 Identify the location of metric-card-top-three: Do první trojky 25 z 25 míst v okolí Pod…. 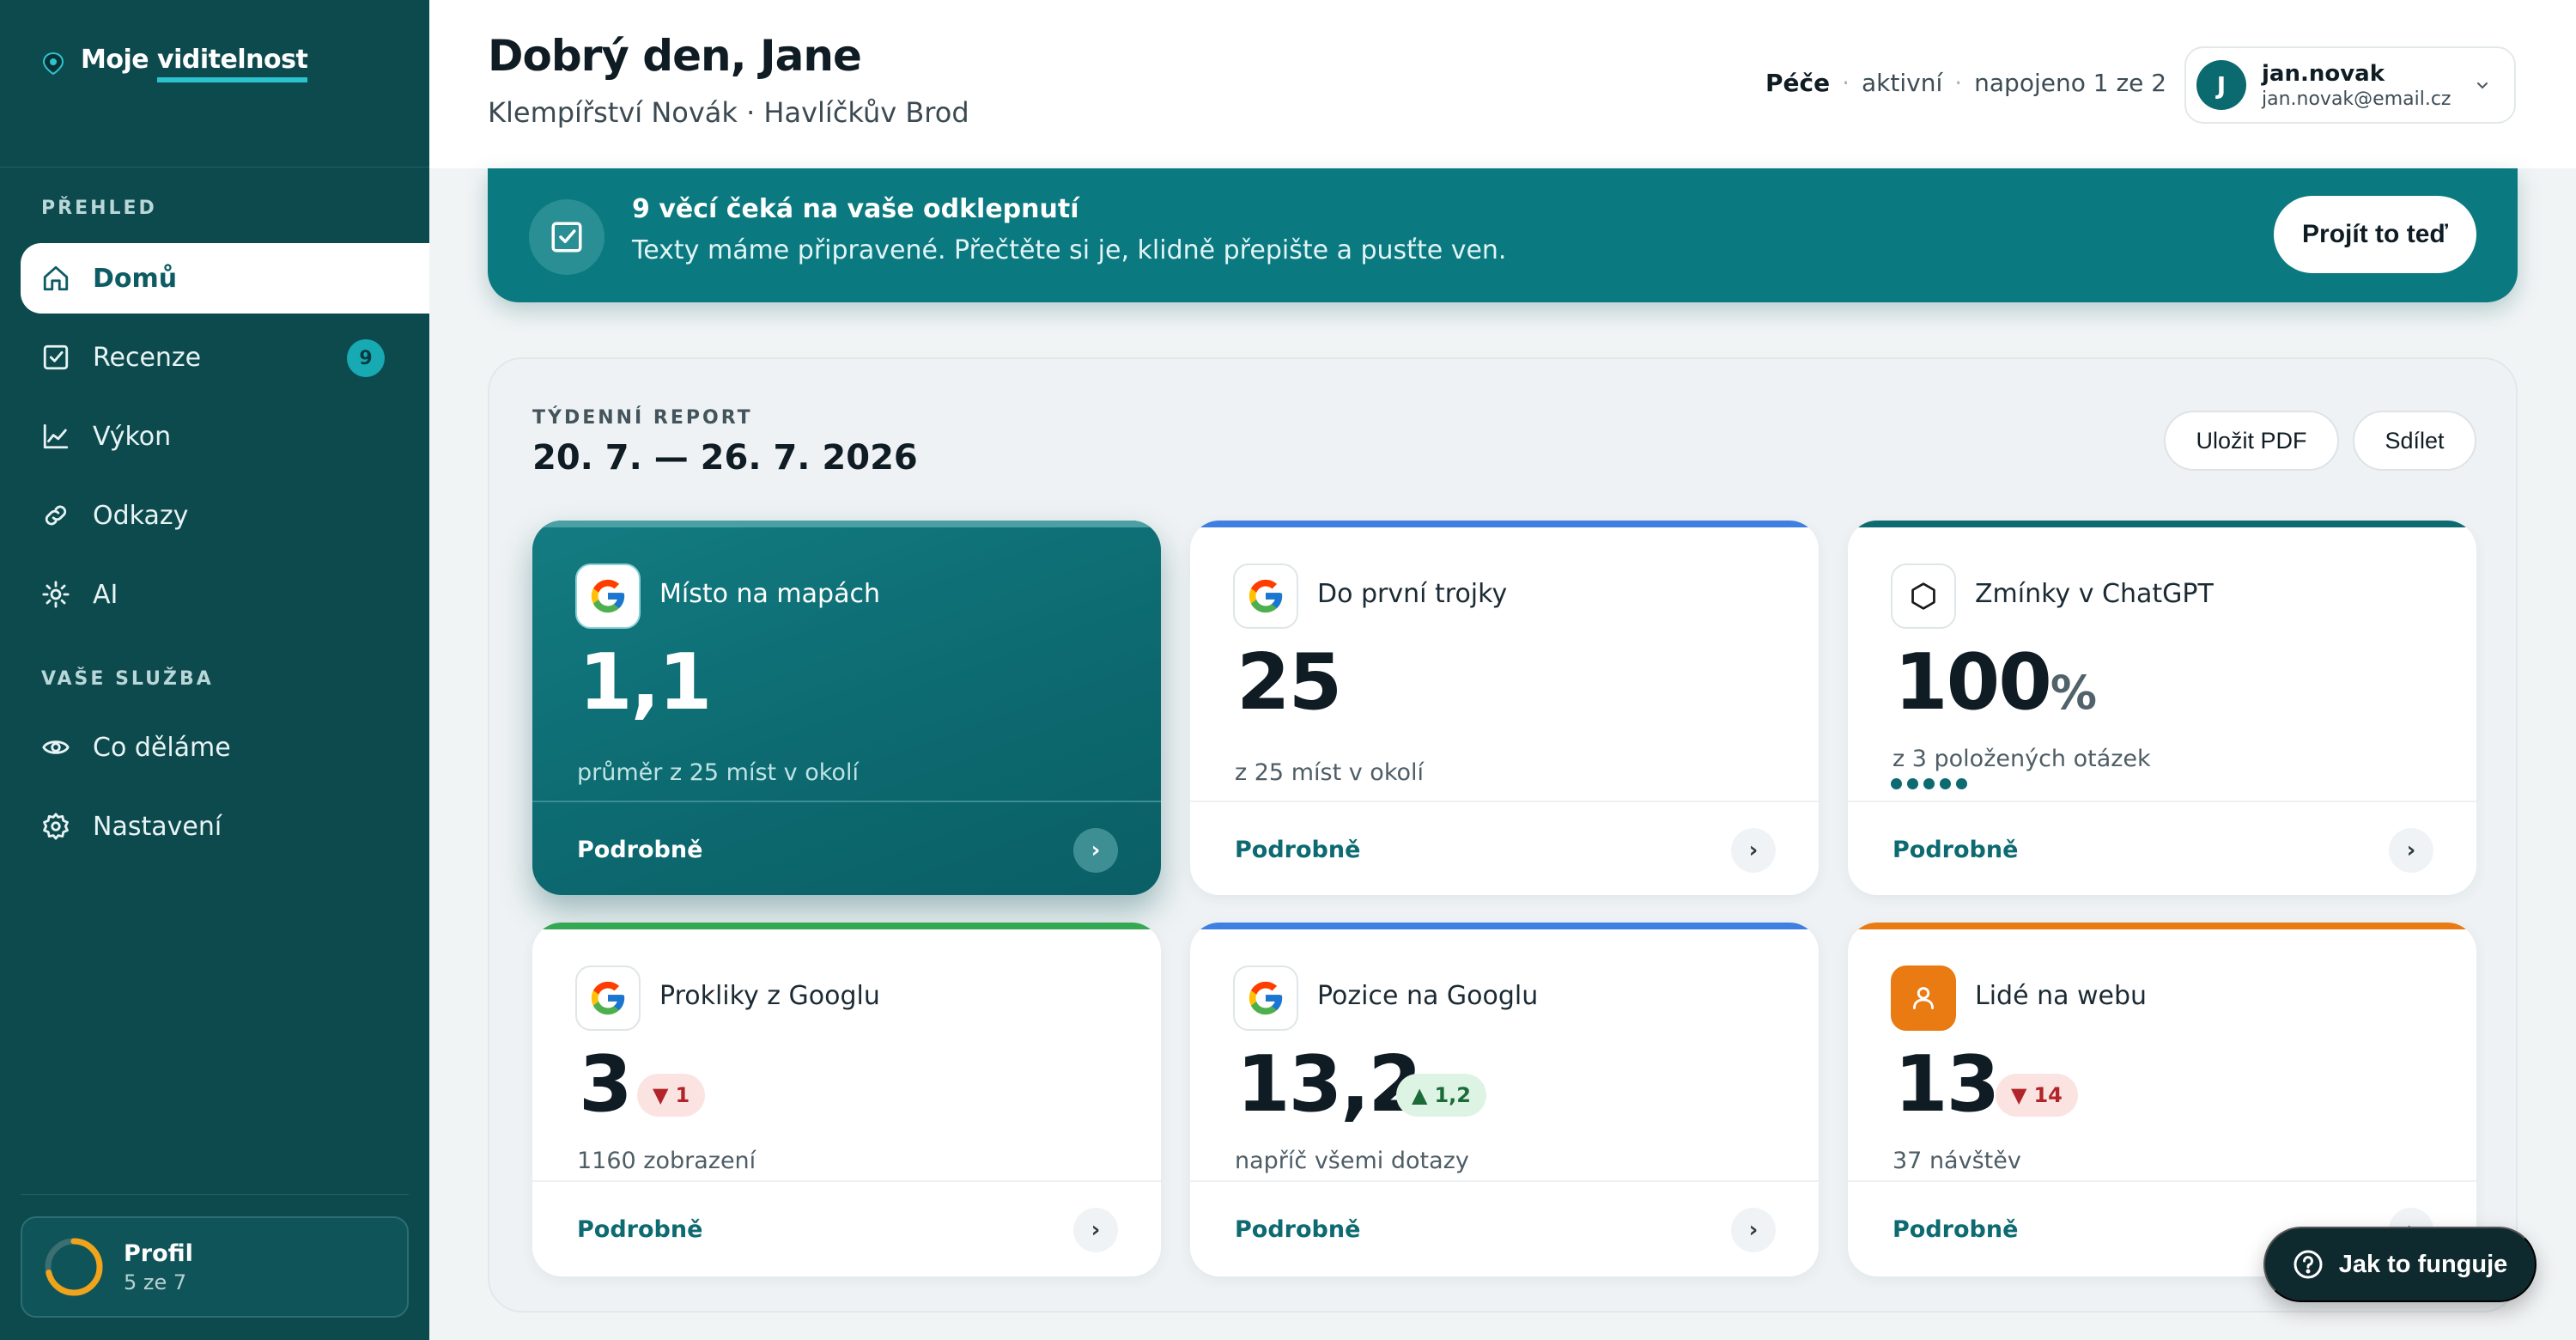
(1504, 708).